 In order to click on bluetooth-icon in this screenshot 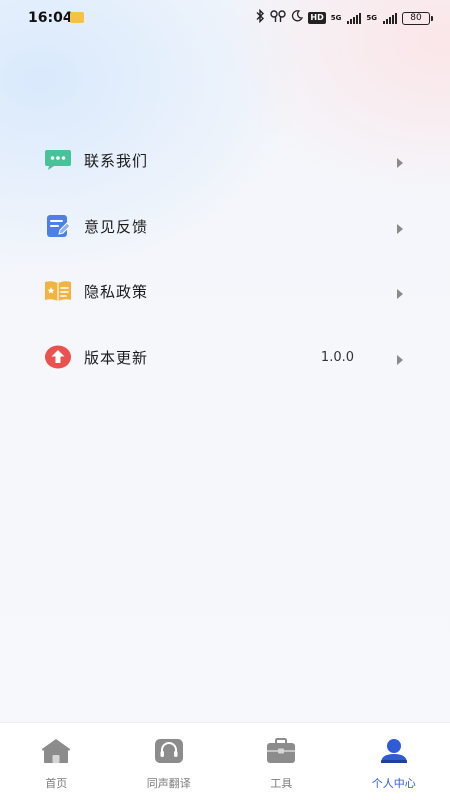, I will do `click(260, 18)`.